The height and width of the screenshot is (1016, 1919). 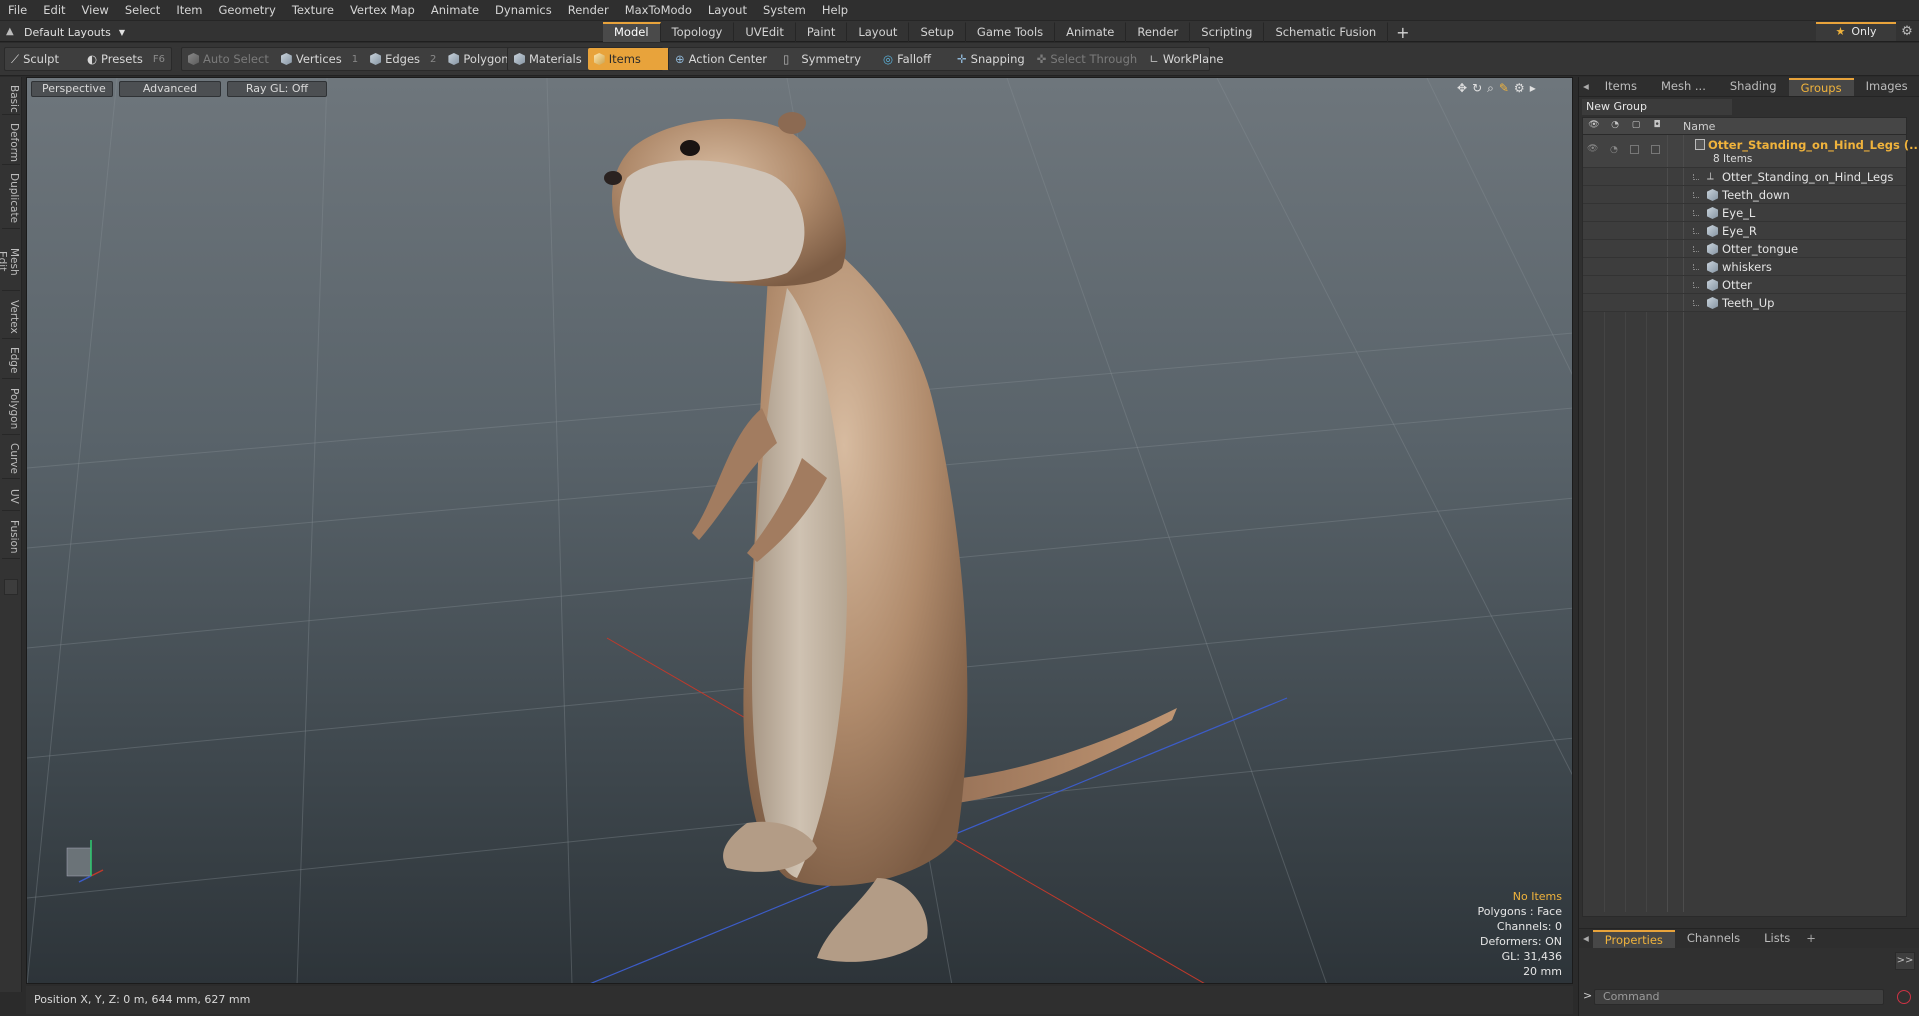 What do you see at coordinates (455, 10) in the screenshot?
I see `menu-animate: Animate` at bounding box center [455, 10].